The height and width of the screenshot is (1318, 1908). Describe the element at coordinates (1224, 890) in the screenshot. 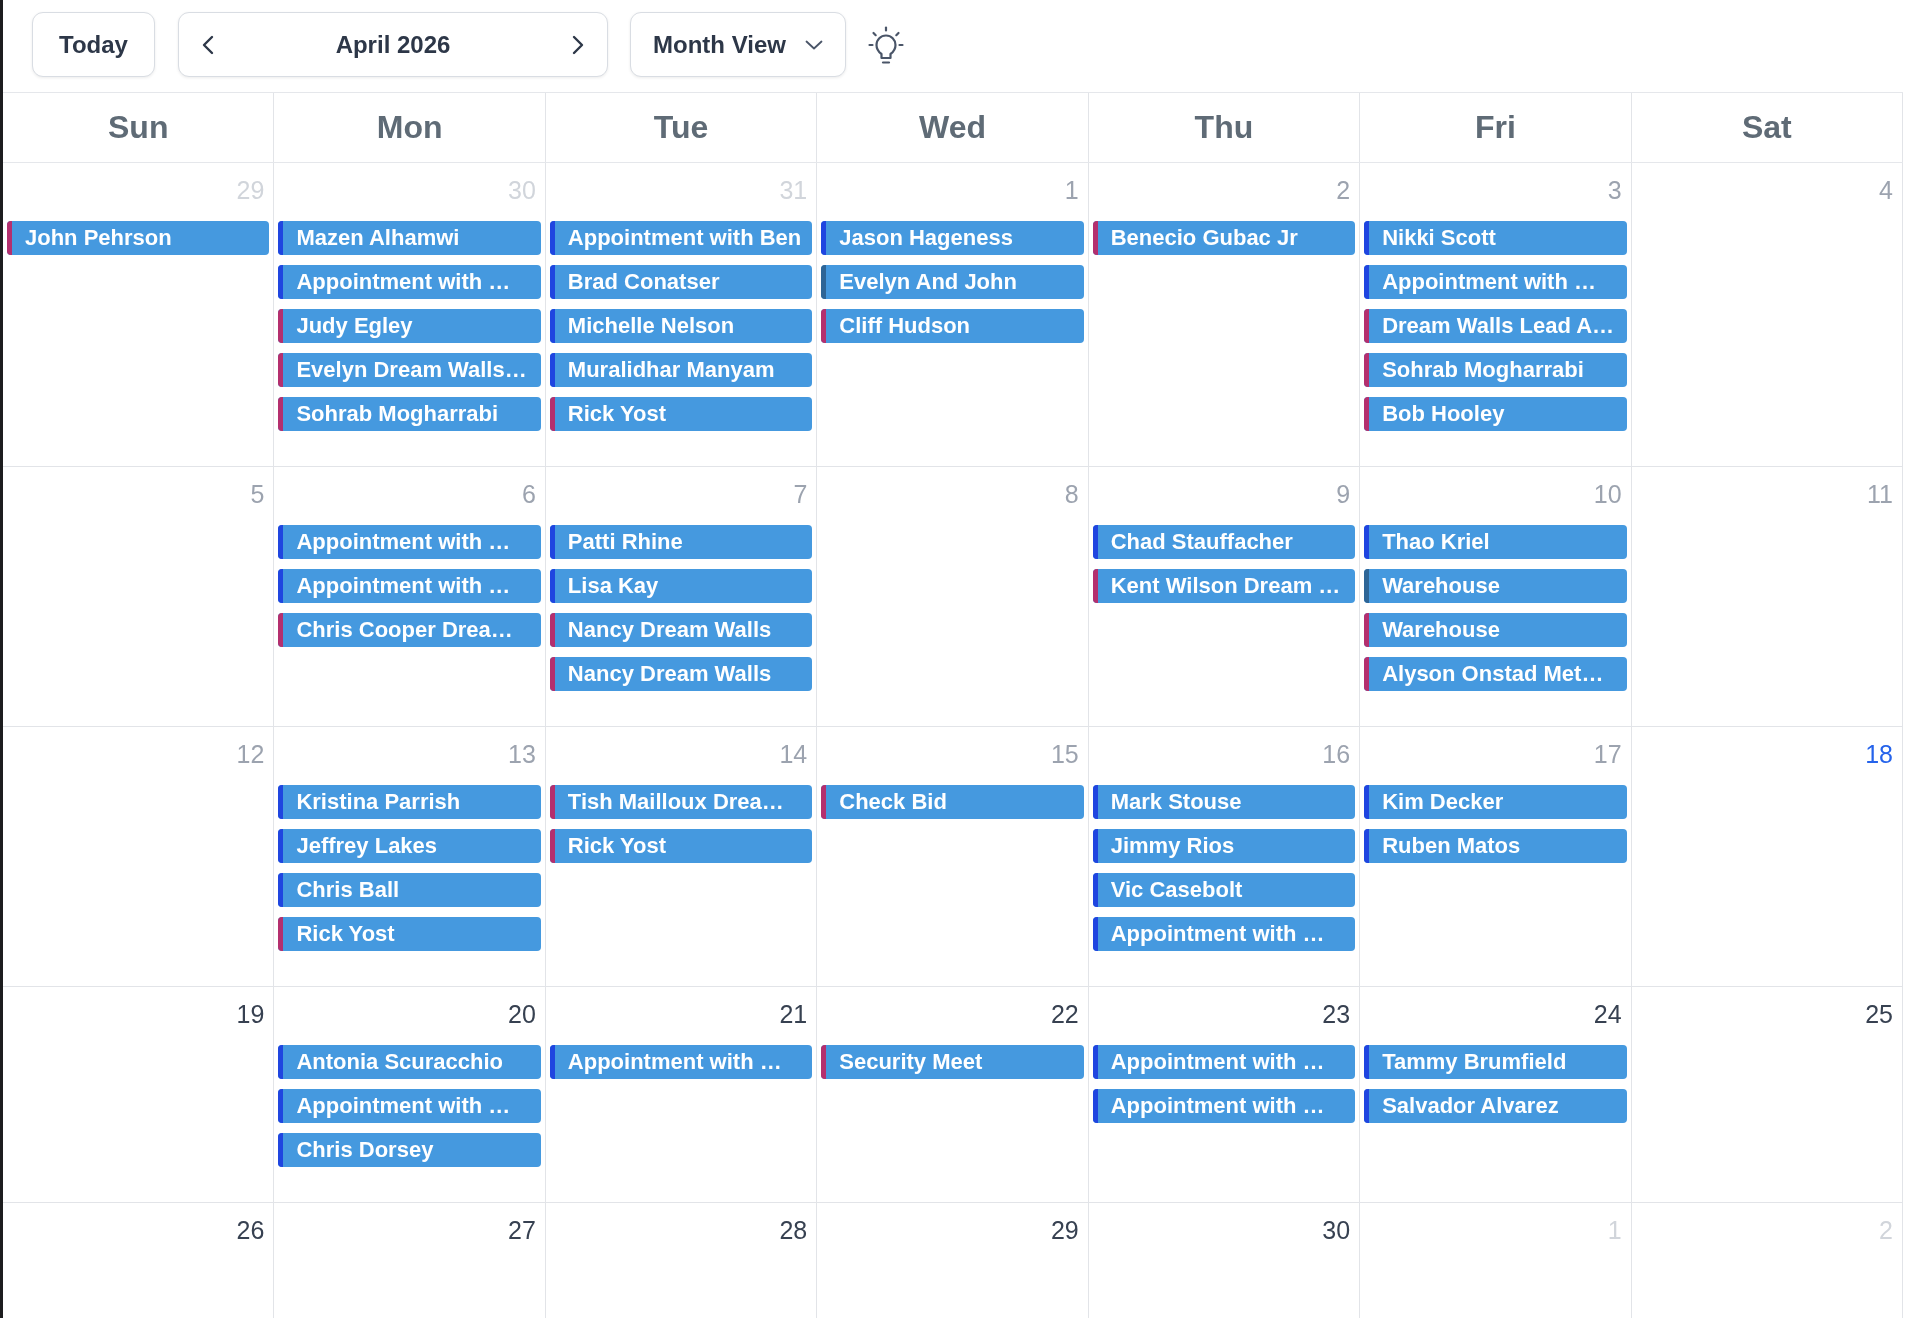

I see `event-chip: Vic Casebolt` at that location.